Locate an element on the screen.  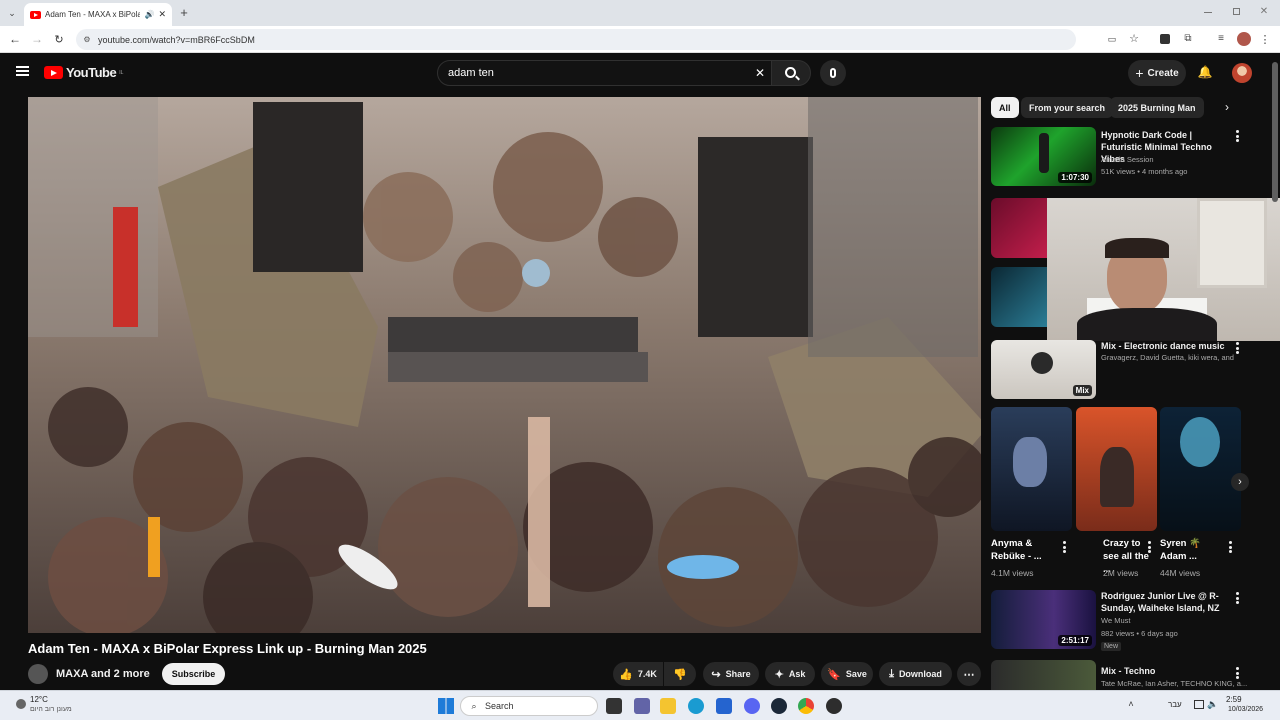
site-info-icon: ⚙ is located at coordinates (87, 39).